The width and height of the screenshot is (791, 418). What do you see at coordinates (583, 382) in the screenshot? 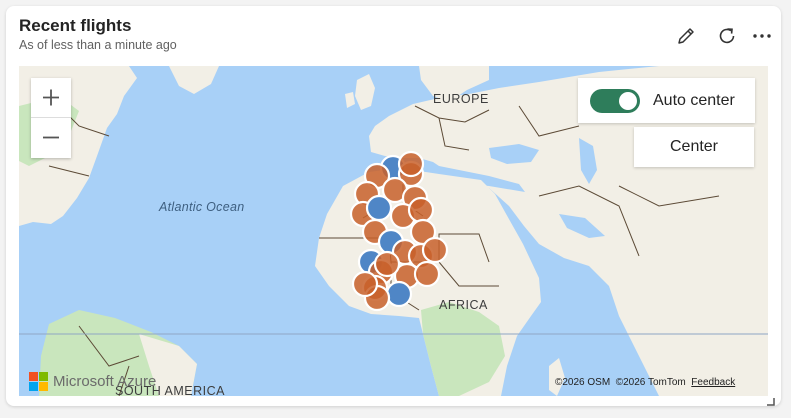
I see `osm-attribution: ©2026 OSM` at bounding box center [583, 382].